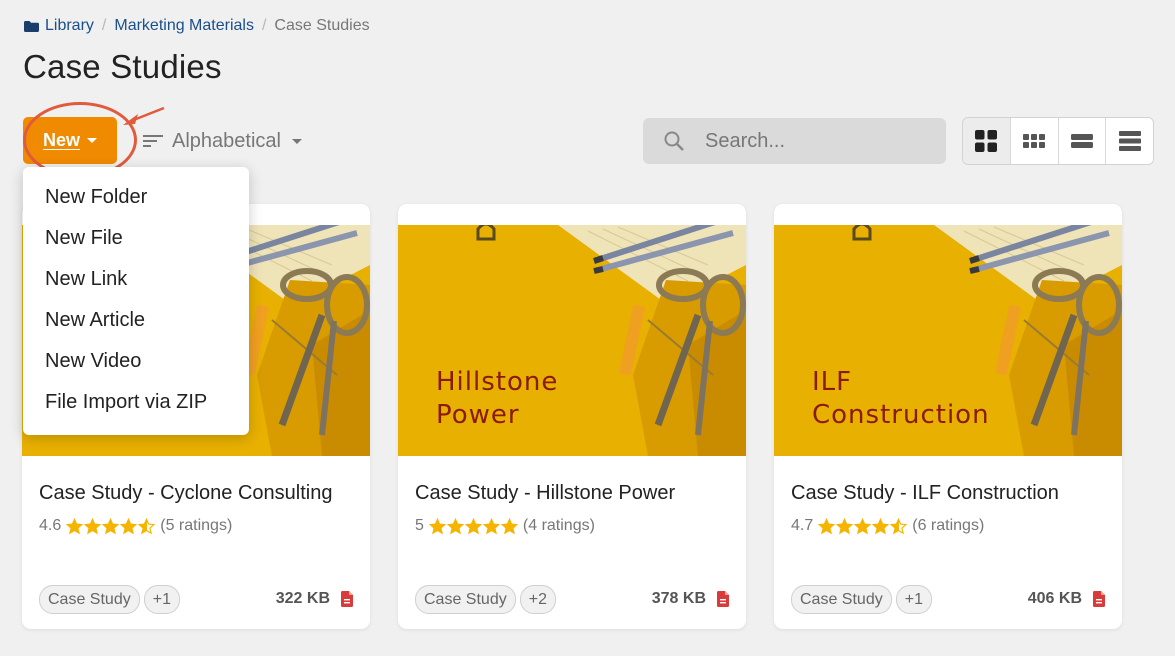 This screenshot has height=656, width=1175. I want to click on small-grid-icon, so click(1034, 141).